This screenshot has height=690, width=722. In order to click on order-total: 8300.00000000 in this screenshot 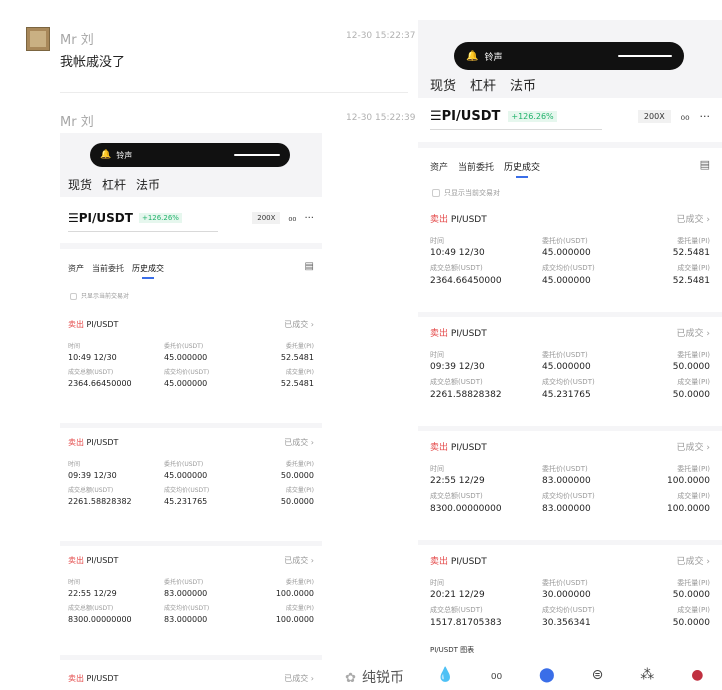, I will do `click(466, 509)`.